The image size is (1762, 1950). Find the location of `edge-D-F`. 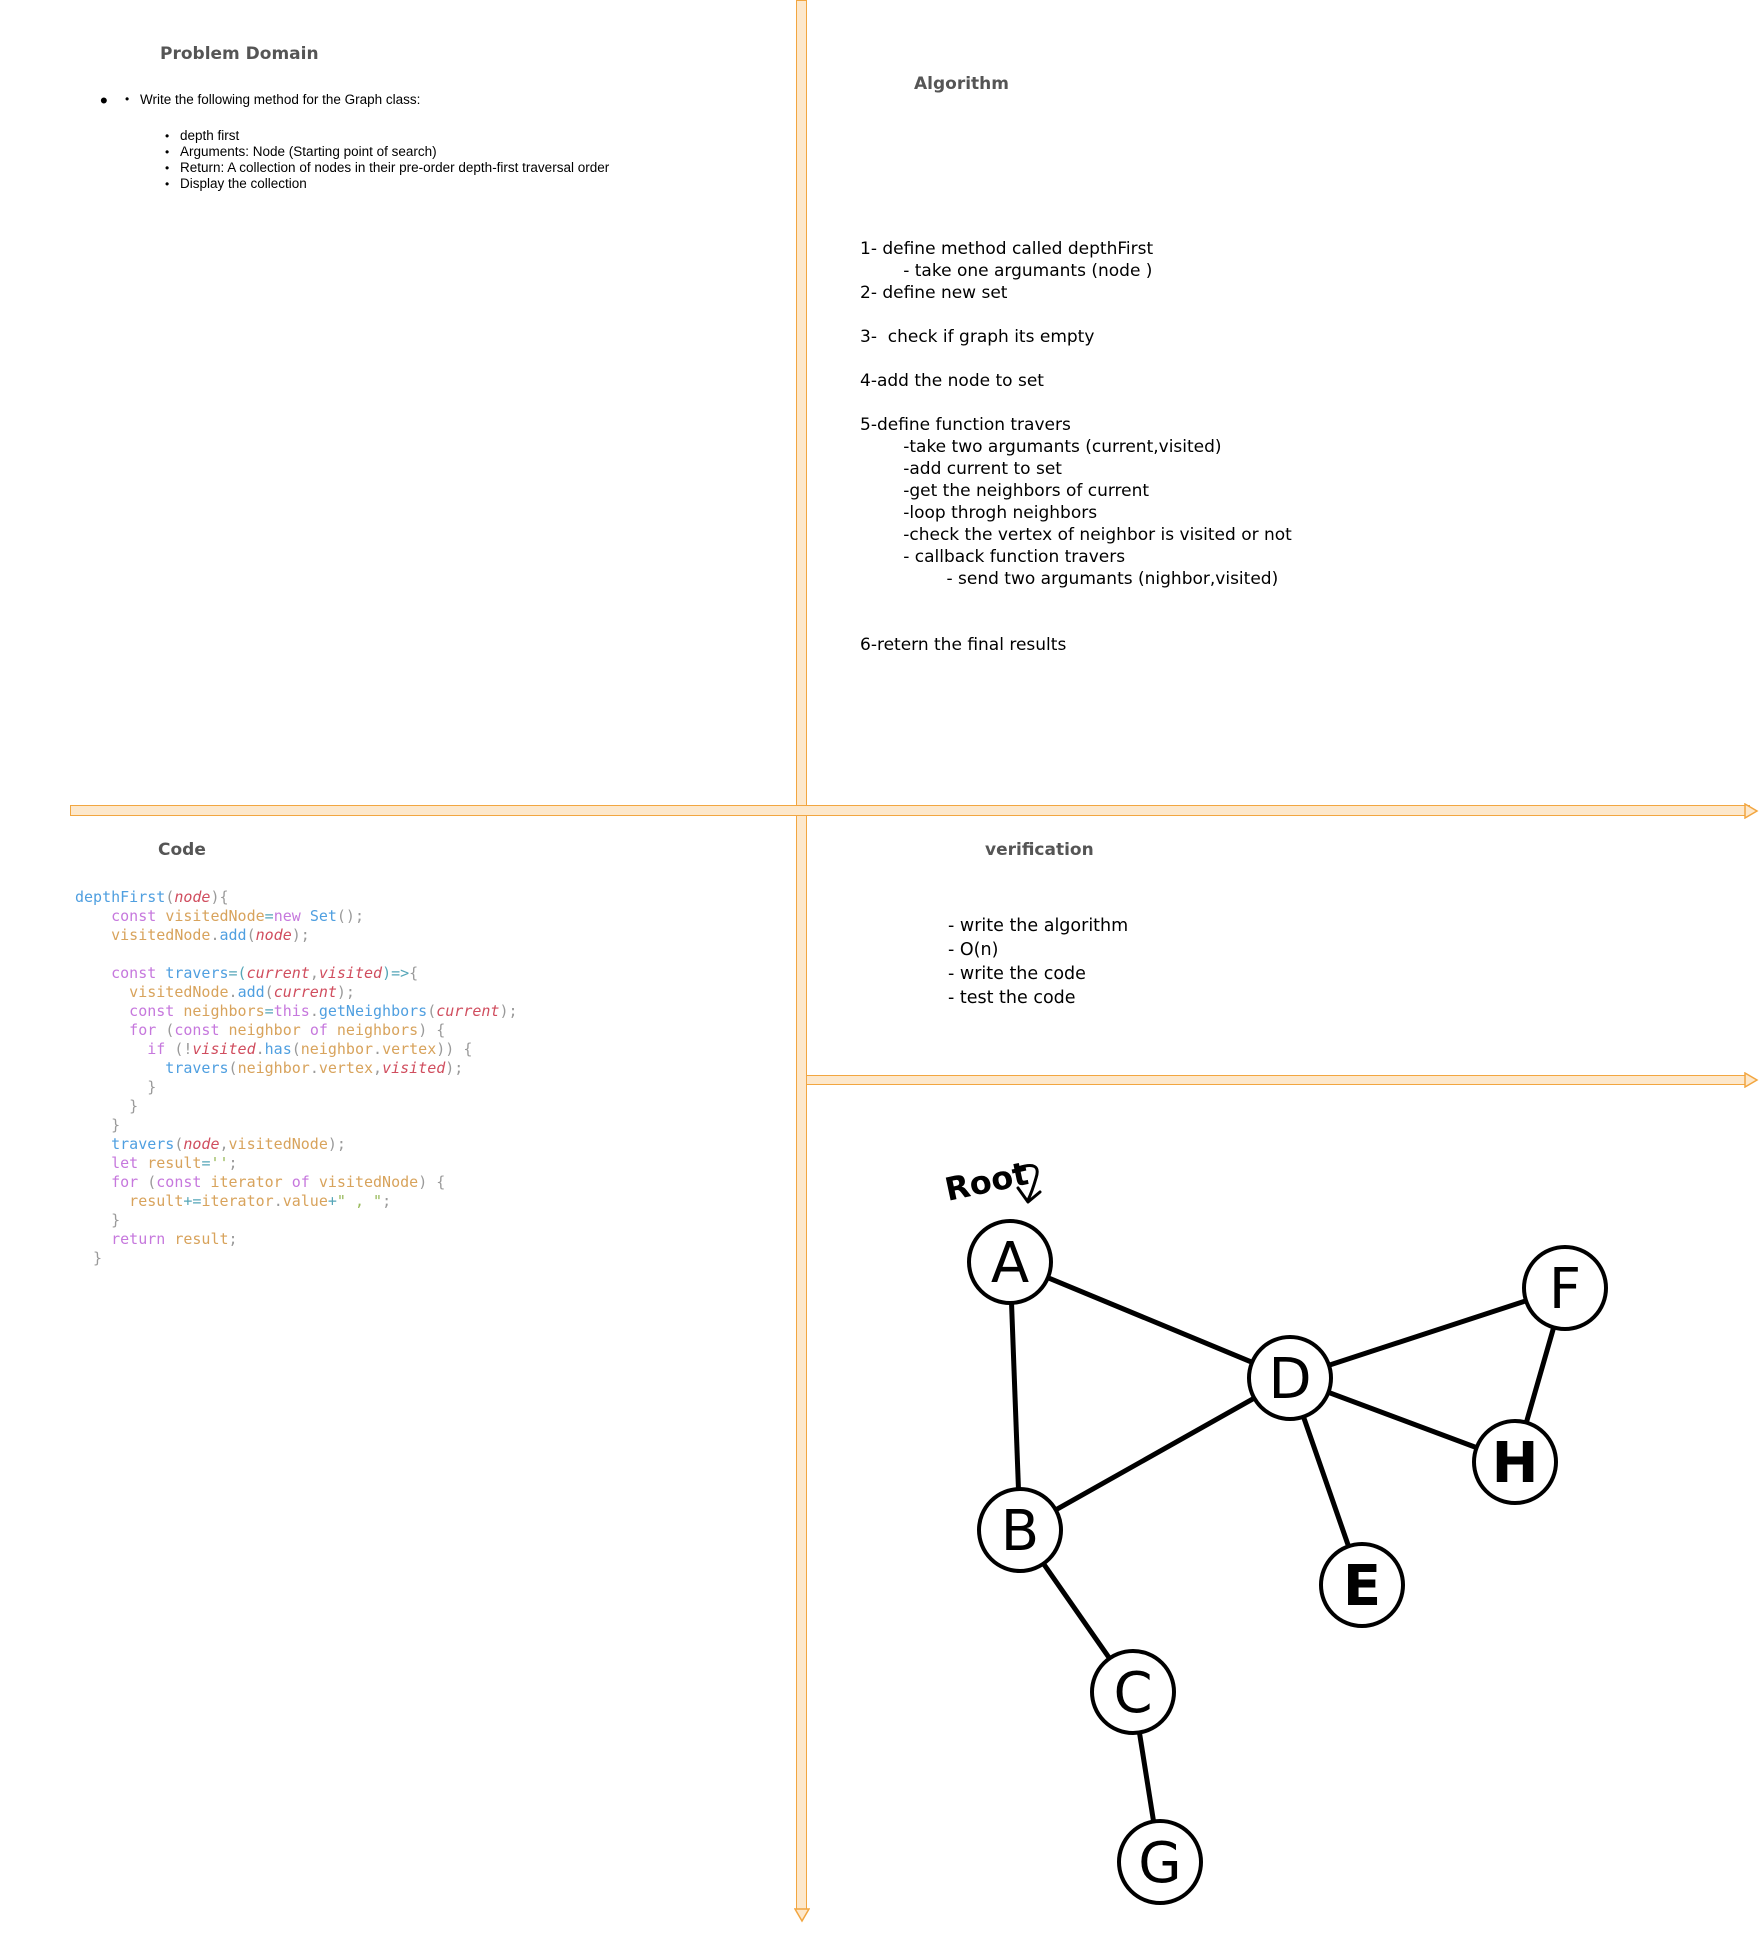

edge-D-F is located at coordinates (1427, 1333).